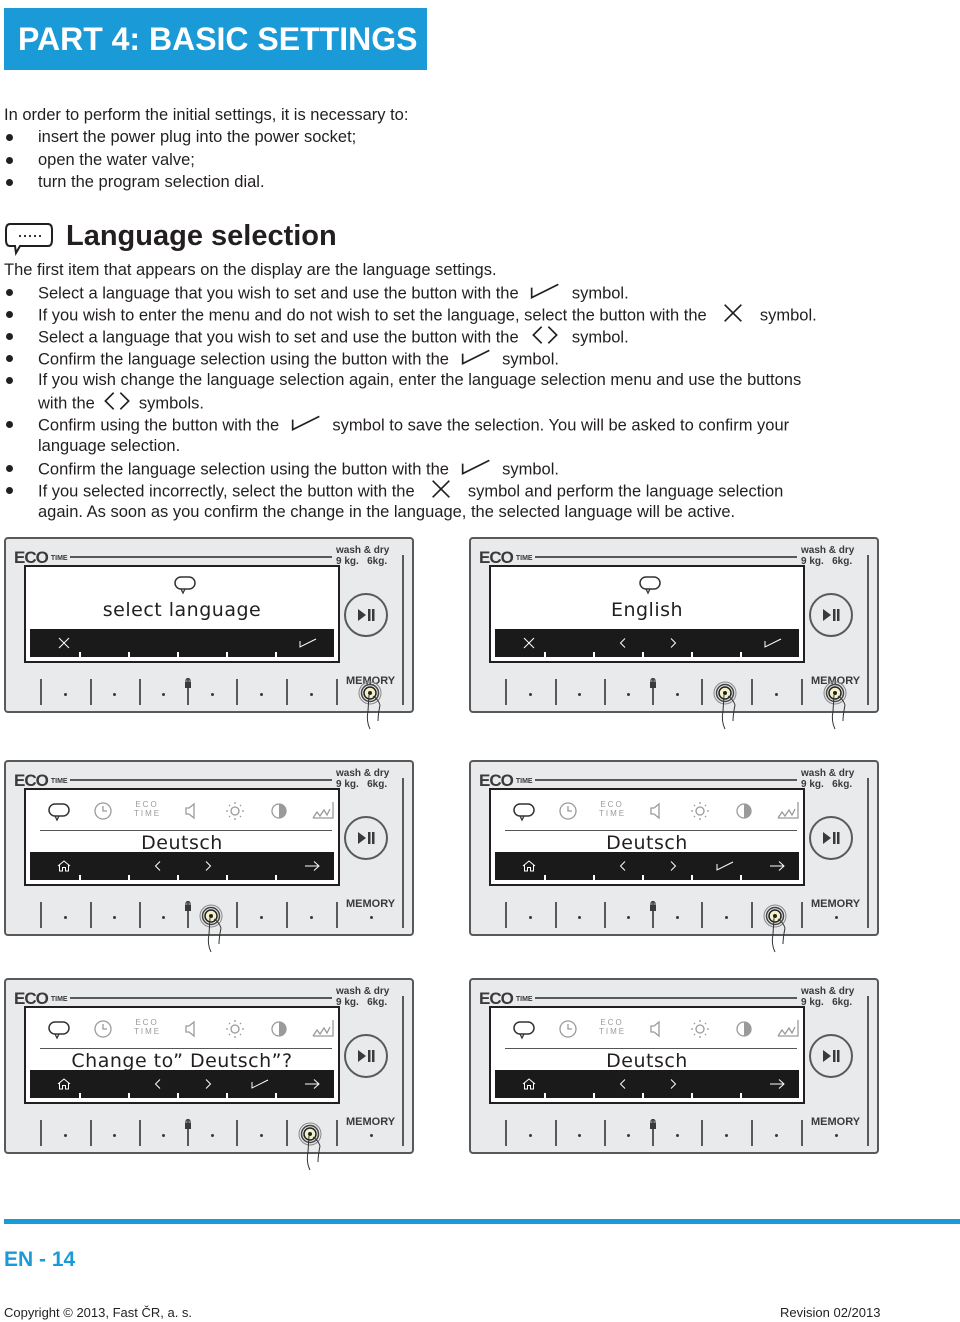 This screenshot has height=1322, width=960. I want to click on eco-time-icon: ECO TIME, so click(613, 809).